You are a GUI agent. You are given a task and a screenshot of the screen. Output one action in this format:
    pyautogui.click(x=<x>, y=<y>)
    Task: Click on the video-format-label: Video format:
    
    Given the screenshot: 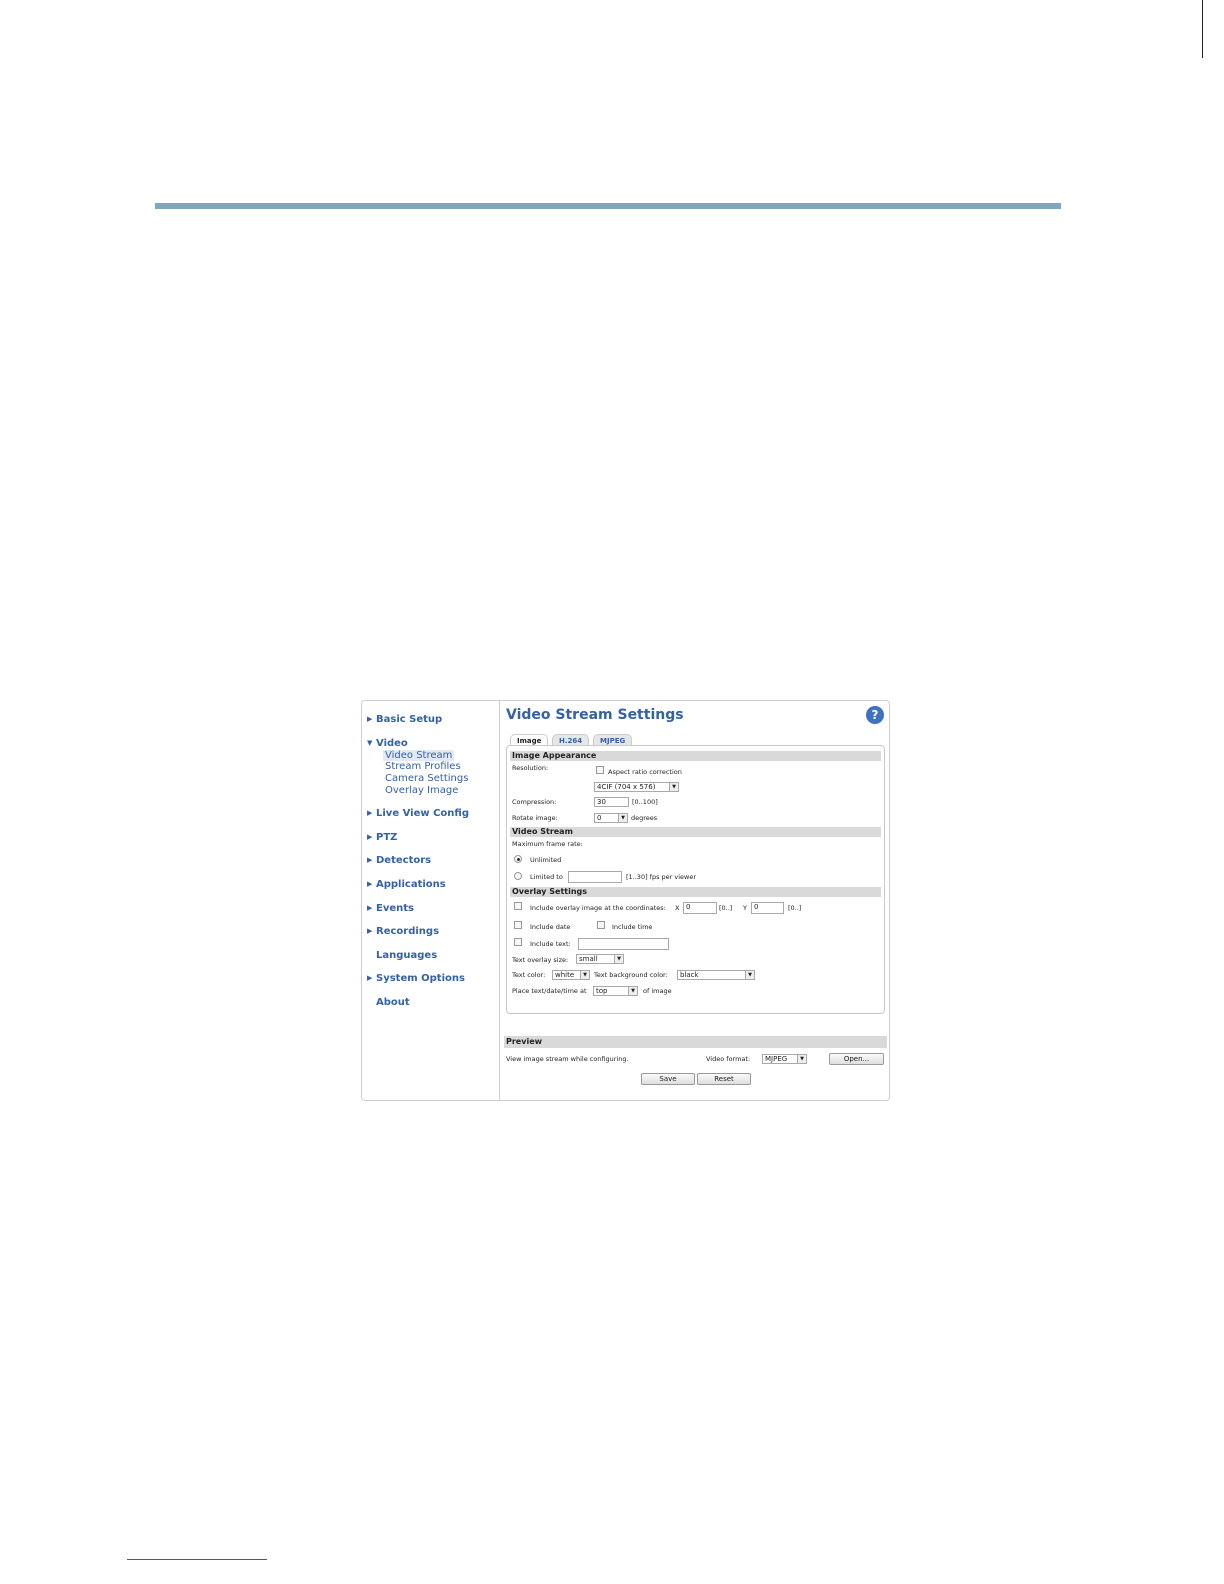 What is the action you would take?
    pyautogui.click(x=728, y=1059)
    